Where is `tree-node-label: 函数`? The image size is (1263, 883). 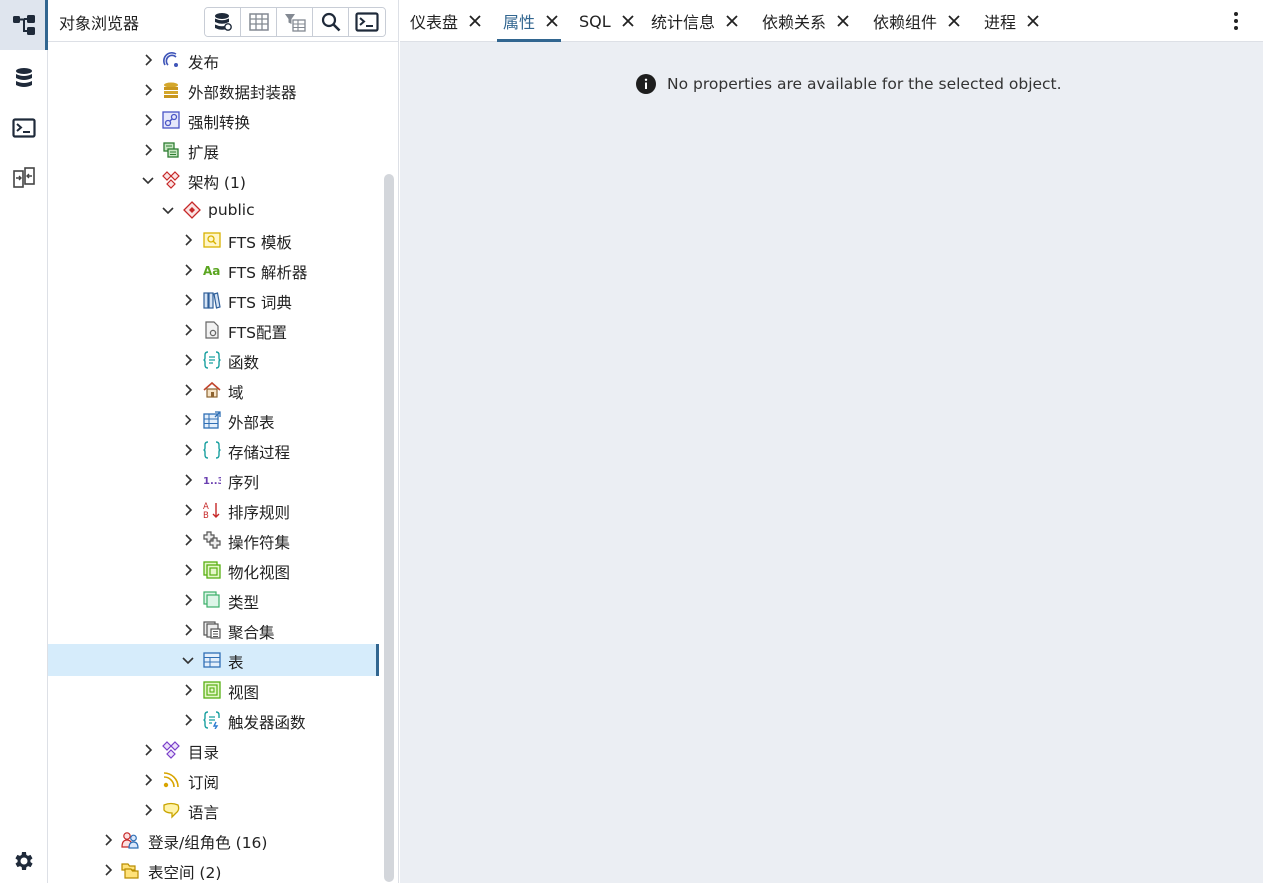 tree-node-label: 函数 is located at coordinates (244, 363).